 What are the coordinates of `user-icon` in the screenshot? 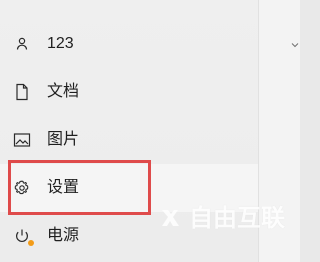 It's located at (22, 44).